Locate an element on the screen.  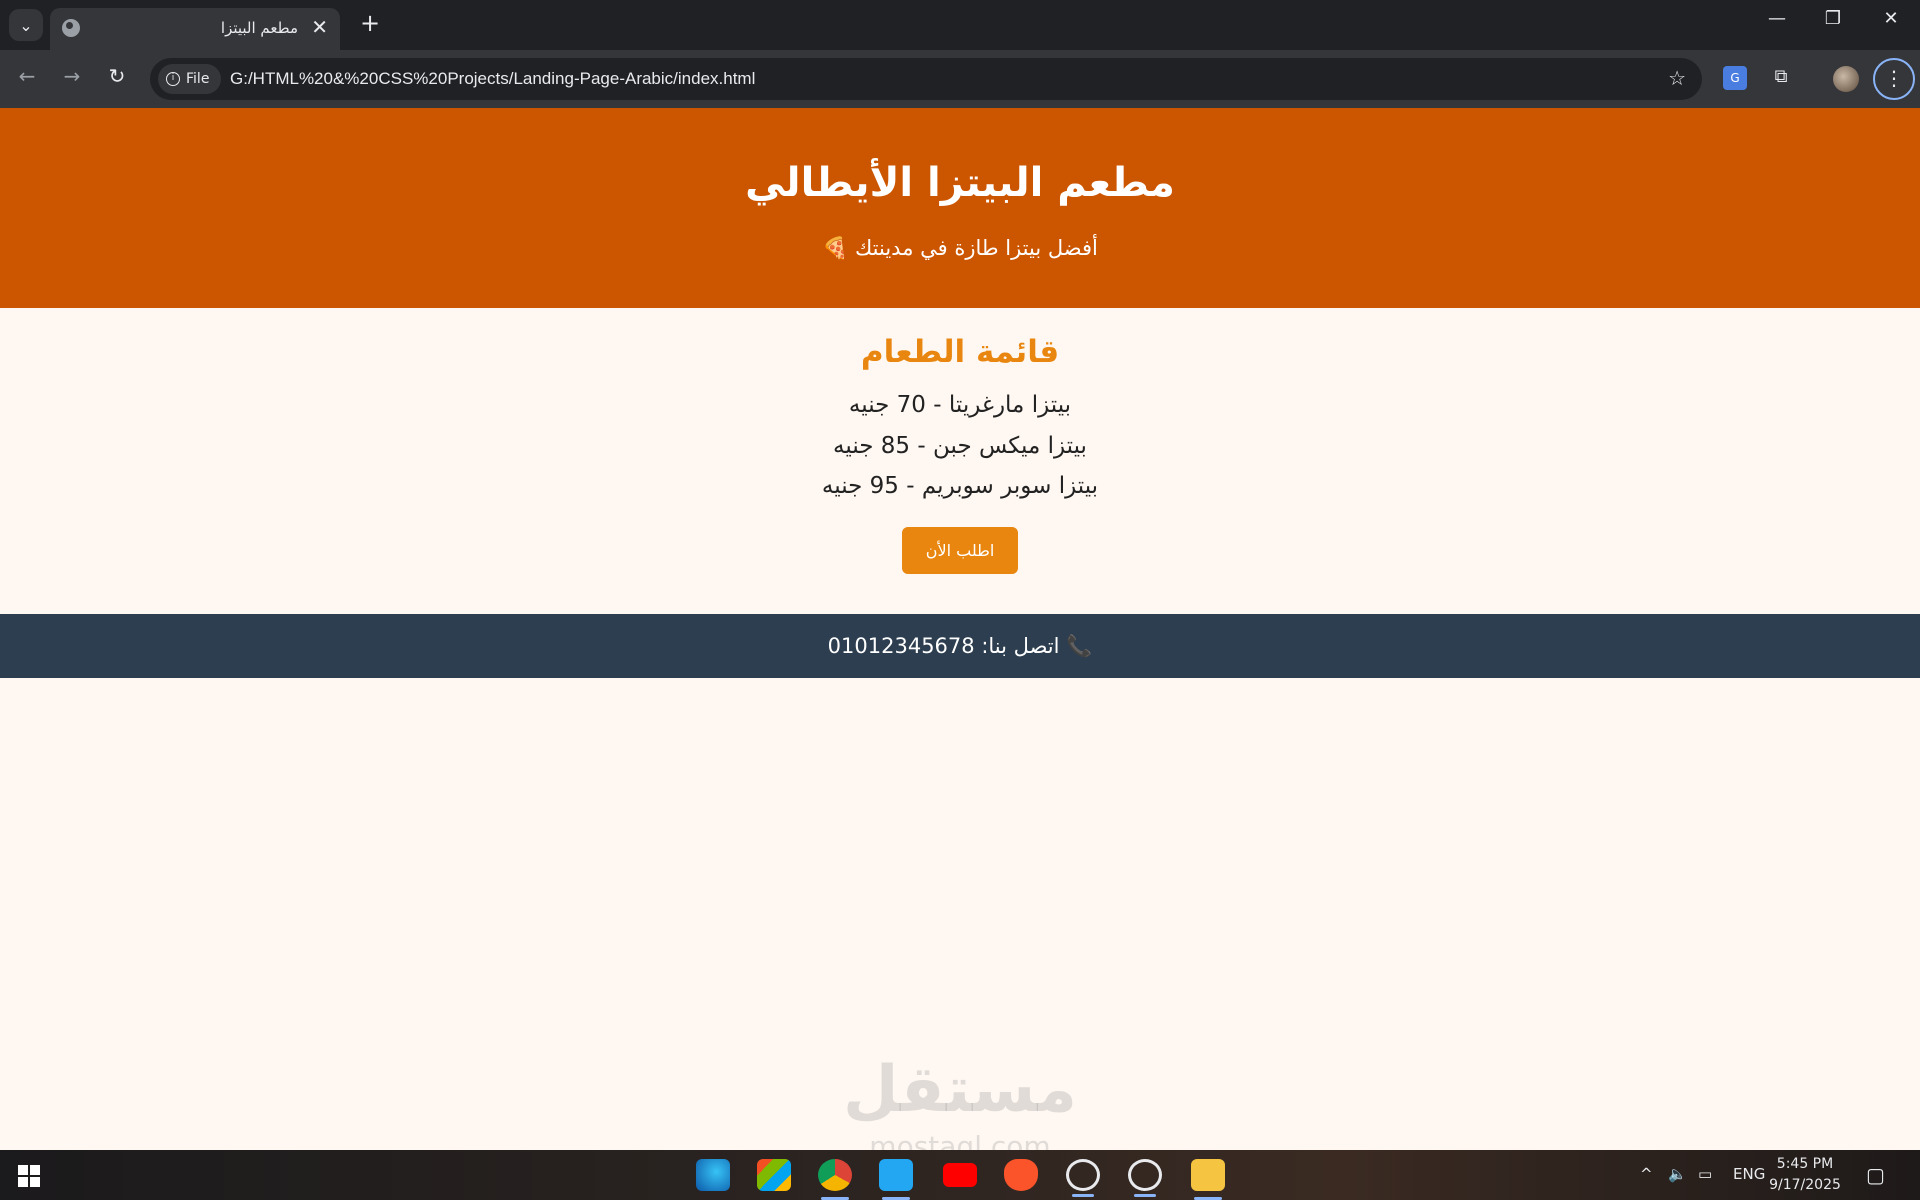
youtube-icon is located at coordinates (960, 1175).